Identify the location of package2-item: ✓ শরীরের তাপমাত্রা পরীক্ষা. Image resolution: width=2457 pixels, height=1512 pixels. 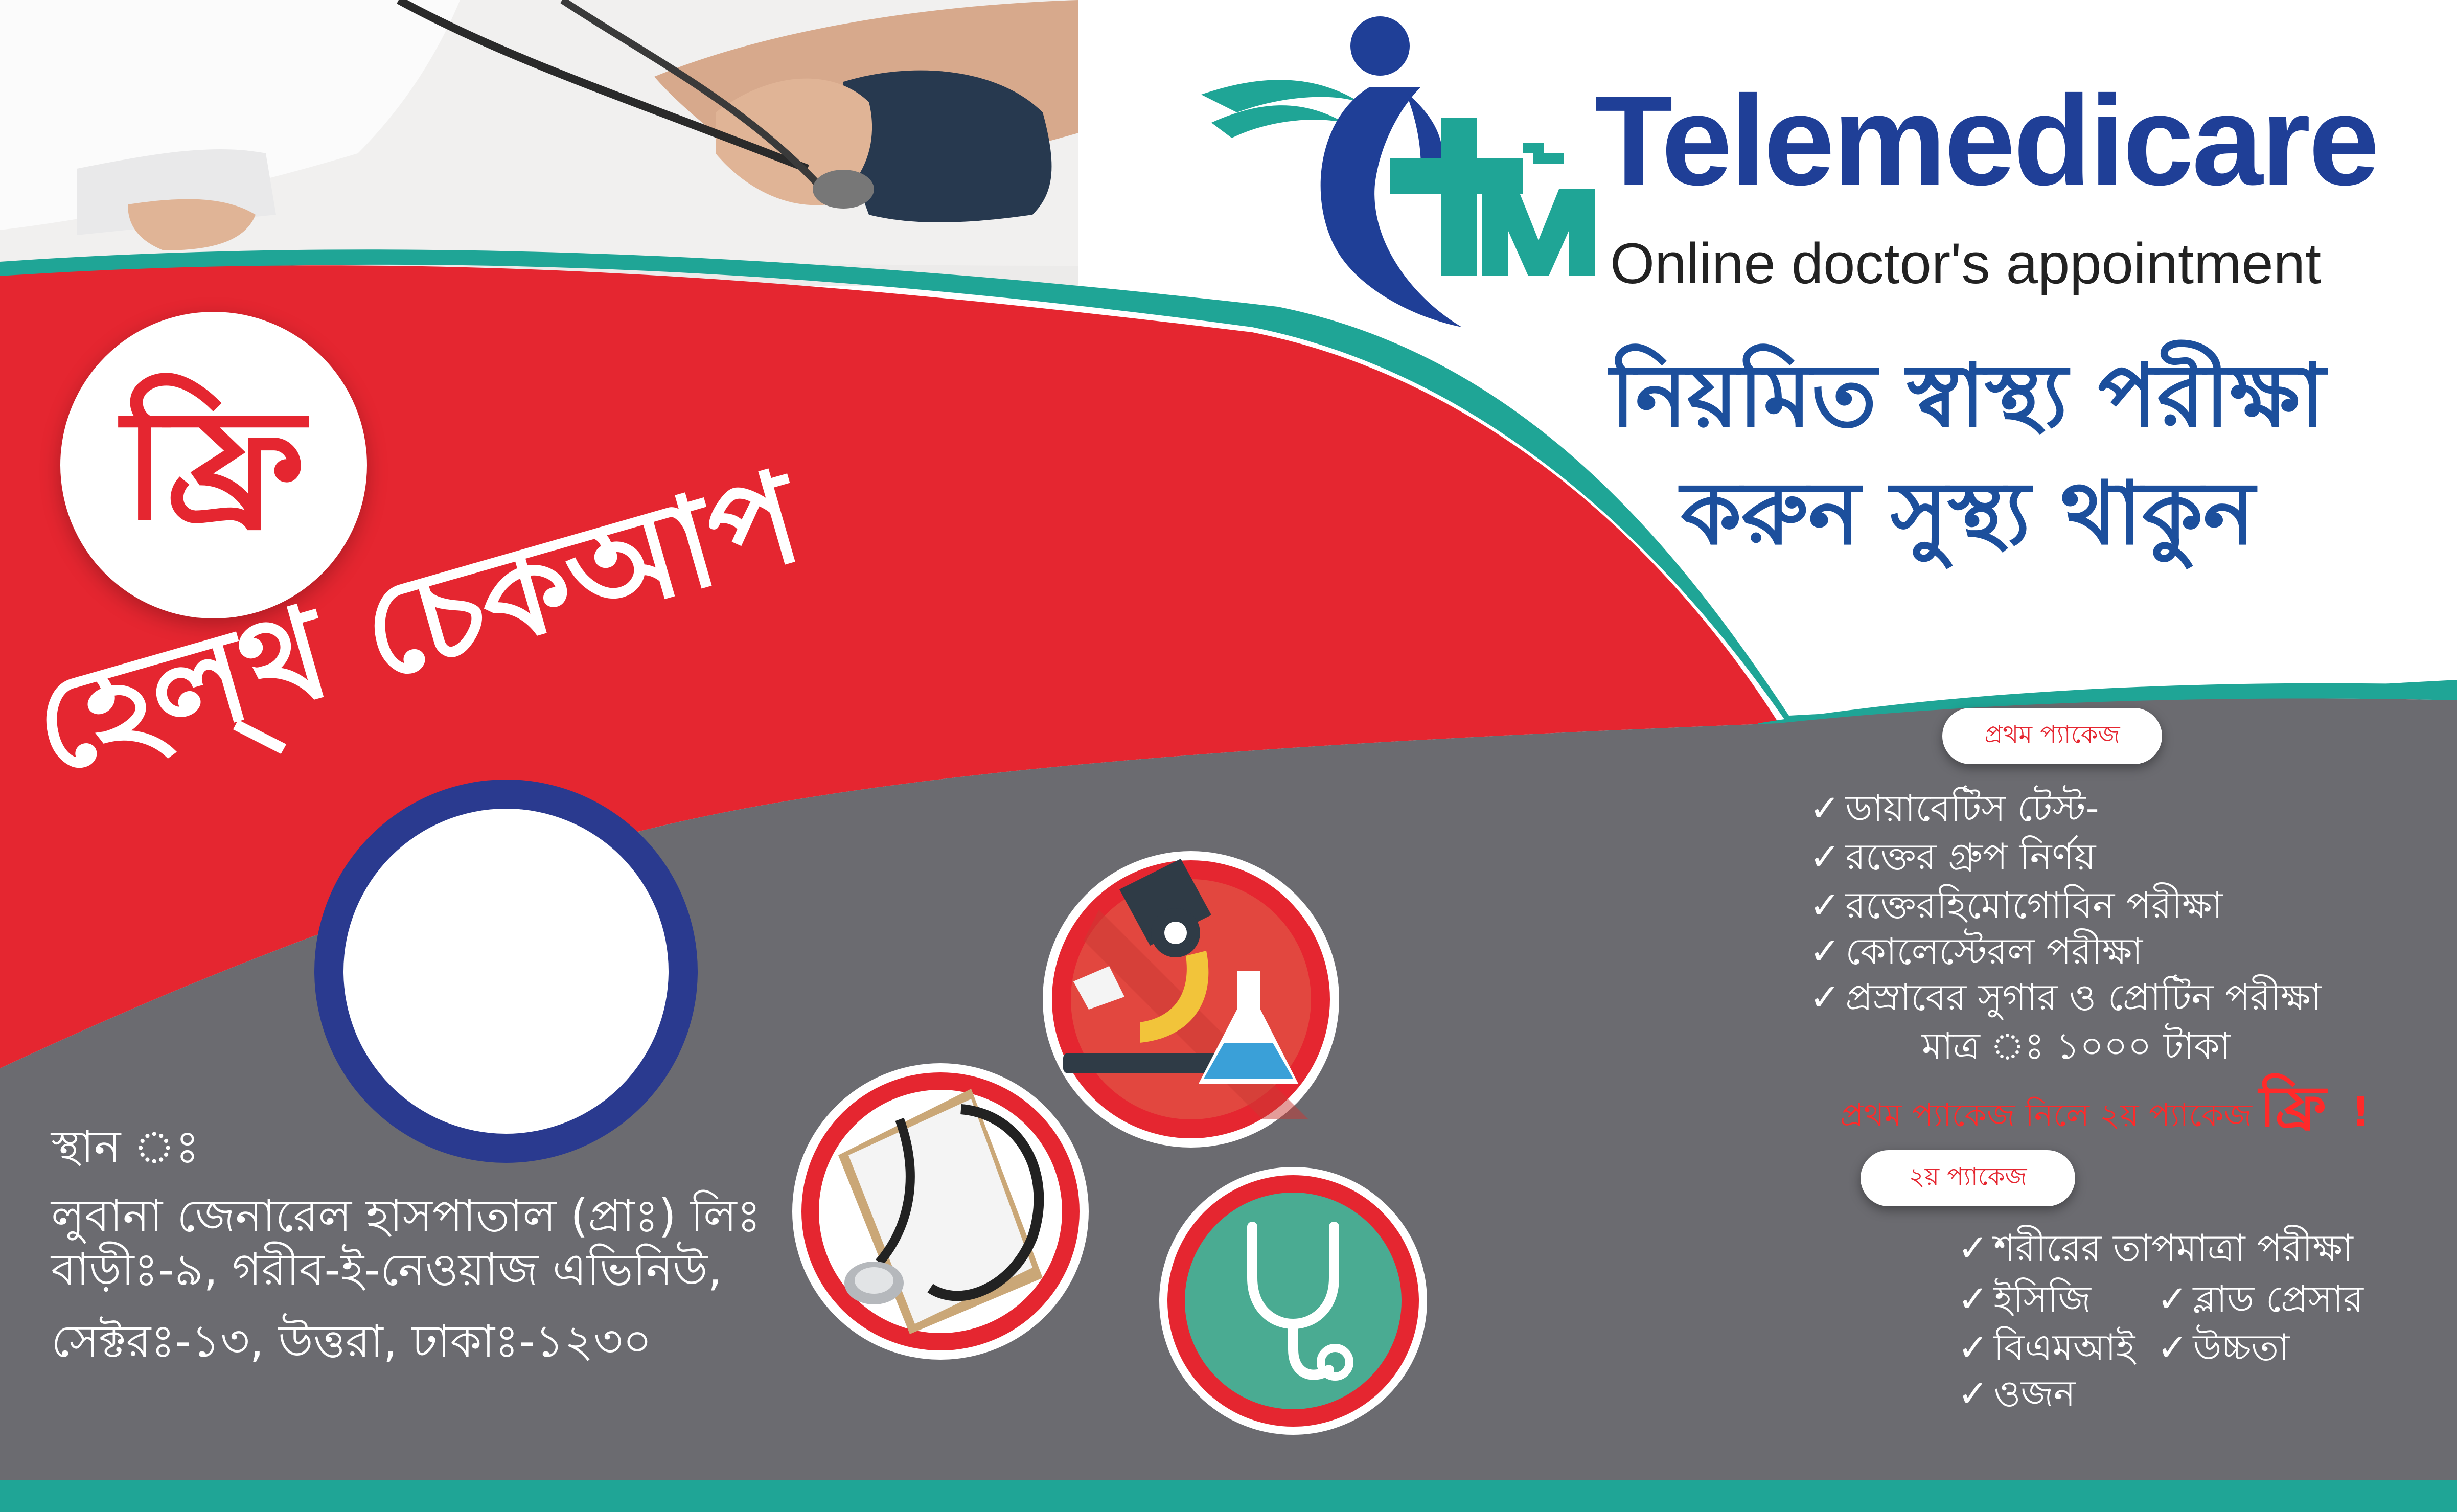
(2155, 1247).